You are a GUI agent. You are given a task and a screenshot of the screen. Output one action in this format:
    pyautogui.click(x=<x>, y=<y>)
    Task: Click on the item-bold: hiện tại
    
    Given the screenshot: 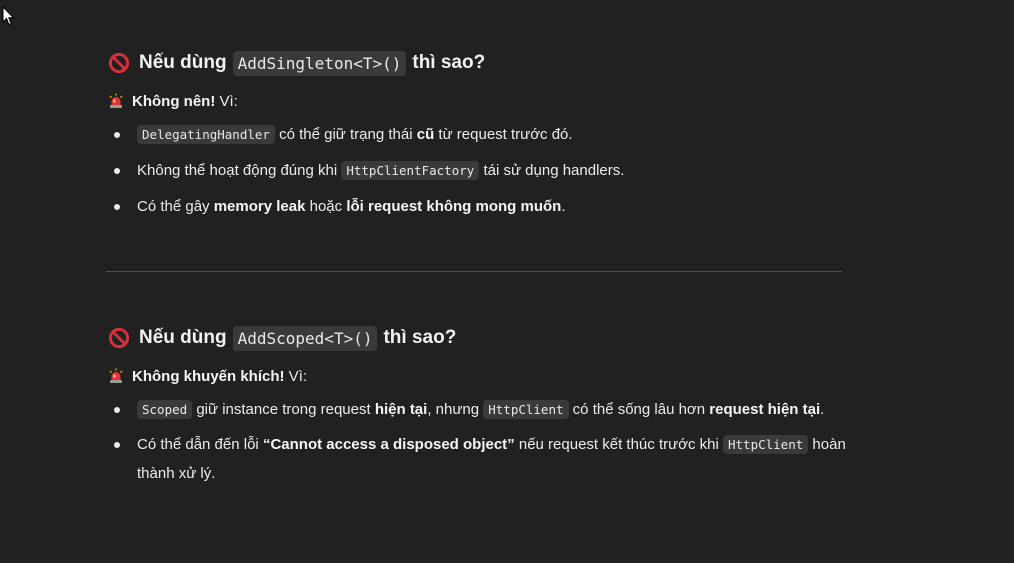 What is the action you would take?
    pyautogui.click(x=401, y=409)
    